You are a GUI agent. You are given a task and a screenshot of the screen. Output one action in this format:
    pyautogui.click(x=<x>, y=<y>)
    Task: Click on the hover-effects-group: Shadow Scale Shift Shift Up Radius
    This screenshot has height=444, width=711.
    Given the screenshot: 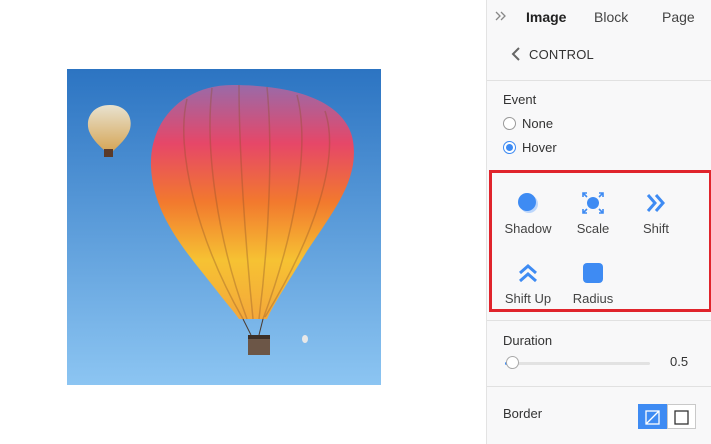 What is the action you would take?
    pyautogui.click(x=600, y=241)
    